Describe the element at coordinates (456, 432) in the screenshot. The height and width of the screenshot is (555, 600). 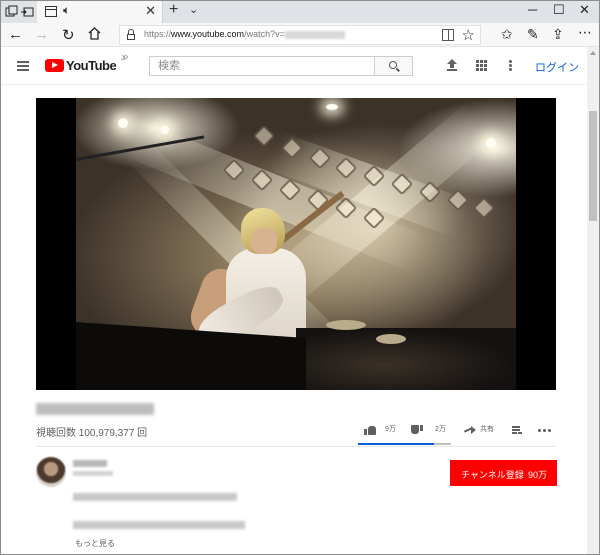
I see `video-actions: 9万 2万 共有` at that location.